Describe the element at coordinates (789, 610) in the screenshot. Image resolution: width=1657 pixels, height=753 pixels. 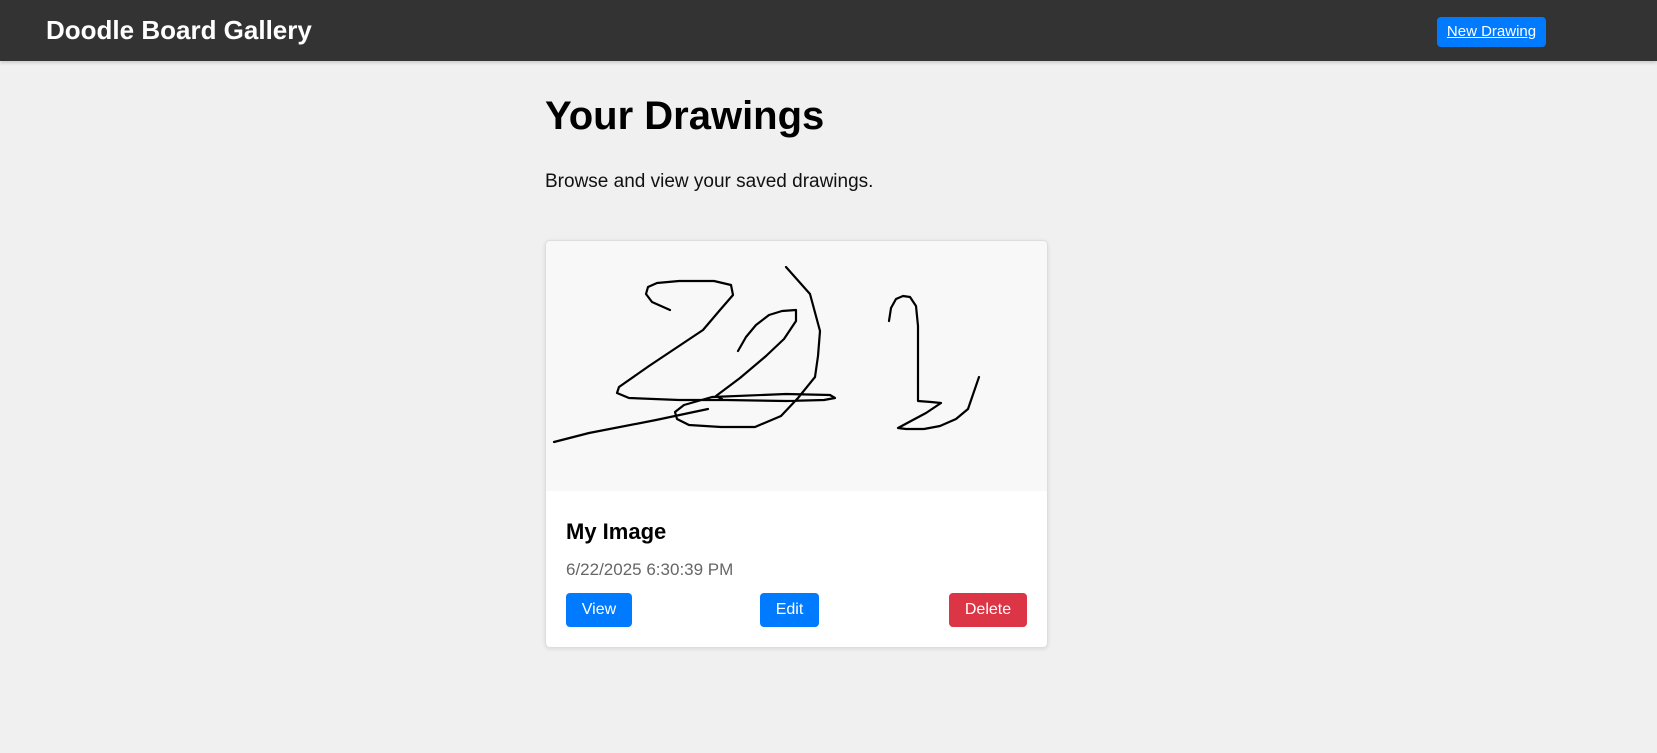
I see `edit-button: Edit` at that location.